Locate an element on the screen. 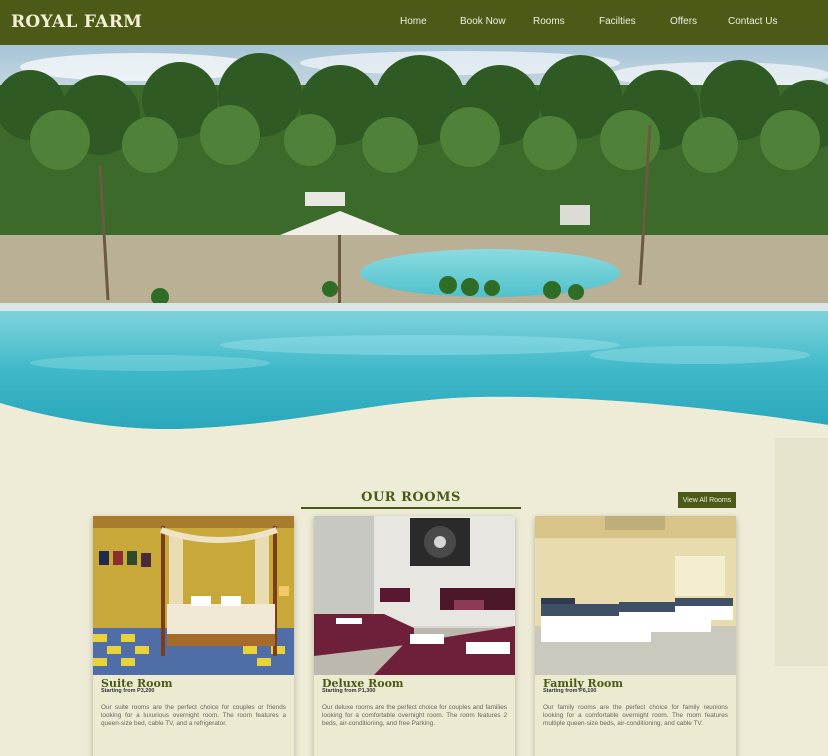 The width and height of the screenshot is (828, 756). family-room-photo is located at coordinates (635, 595).